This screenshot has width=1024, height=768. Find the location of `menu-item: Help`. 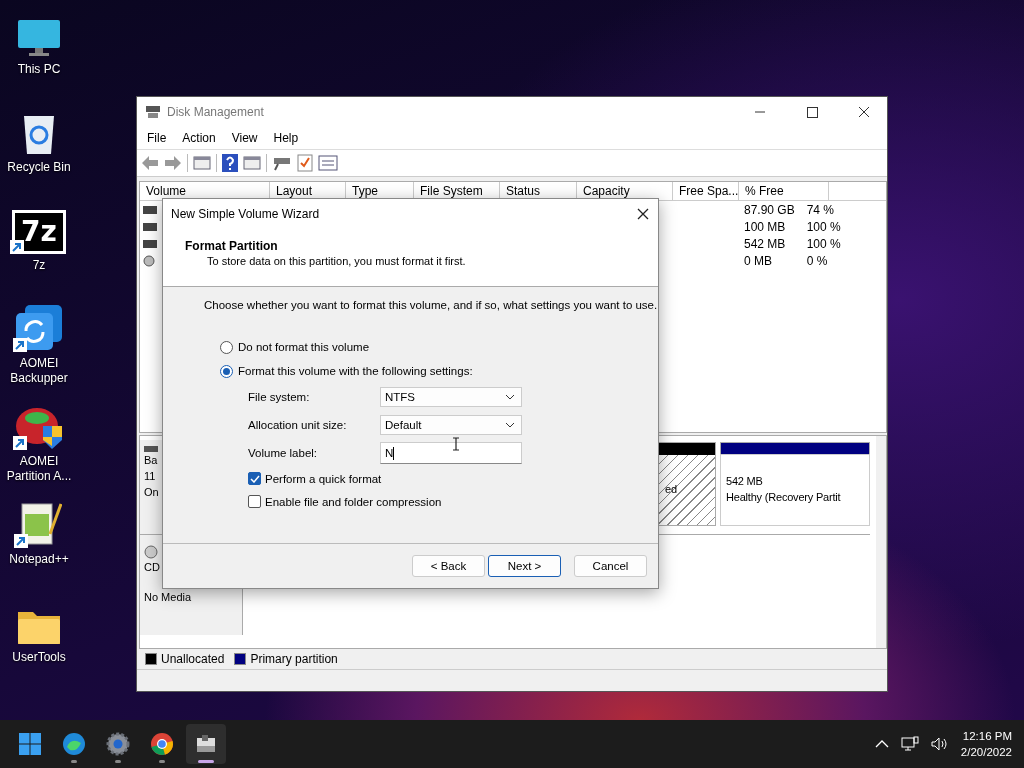

menu-item: Help is located at coordinates (286, 138).